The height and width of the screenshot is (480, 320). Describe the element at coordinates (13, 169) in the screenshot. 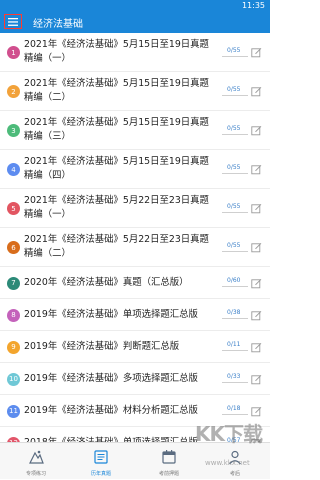

I see `item-number-badge: 4` at that location.